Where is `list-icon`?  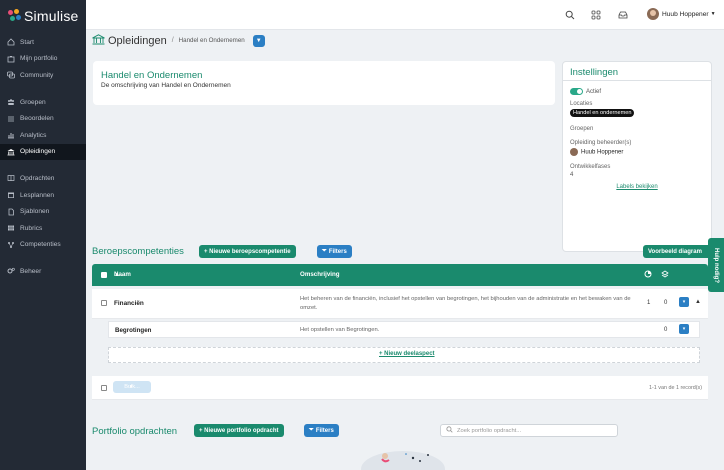 list-icon is located at coordinates (10, 118).